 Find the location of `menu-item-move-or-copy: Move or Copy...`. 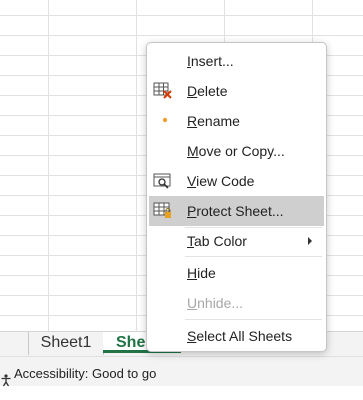

menu-item-move-or-copy: Move or Copy... is located at coordinates (236, 151).